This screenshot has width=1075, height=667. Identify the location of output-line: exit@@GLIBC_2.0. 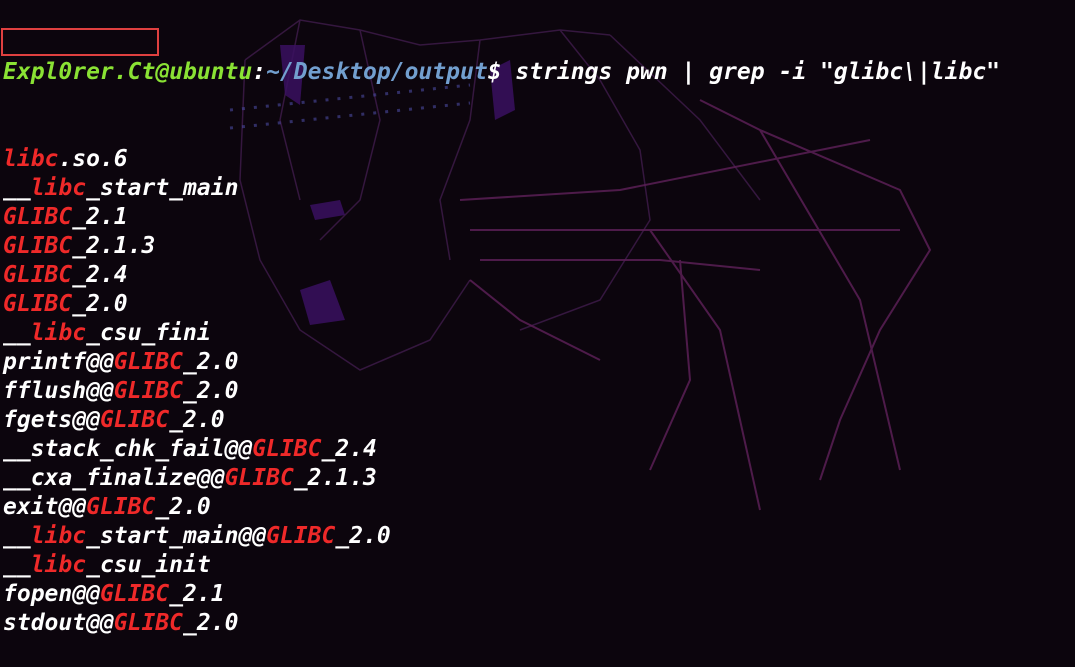
(501, 507).